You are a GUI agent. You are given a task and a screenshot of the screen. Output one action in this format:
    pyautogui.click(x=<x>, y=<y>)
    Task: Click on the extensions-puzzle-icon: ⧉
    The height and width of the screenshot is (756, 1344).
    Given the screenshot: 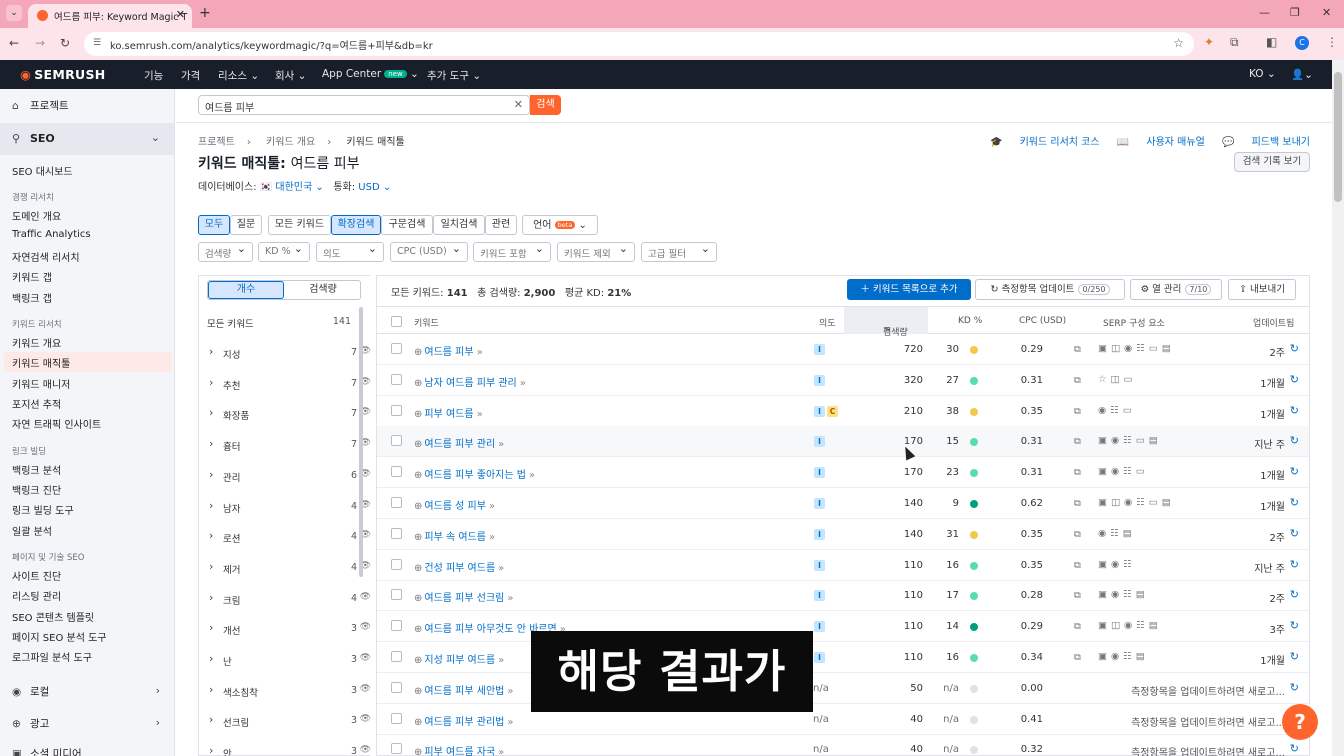 What is the action you would take?
    pyautogui.click(x=1234, y=42)
    